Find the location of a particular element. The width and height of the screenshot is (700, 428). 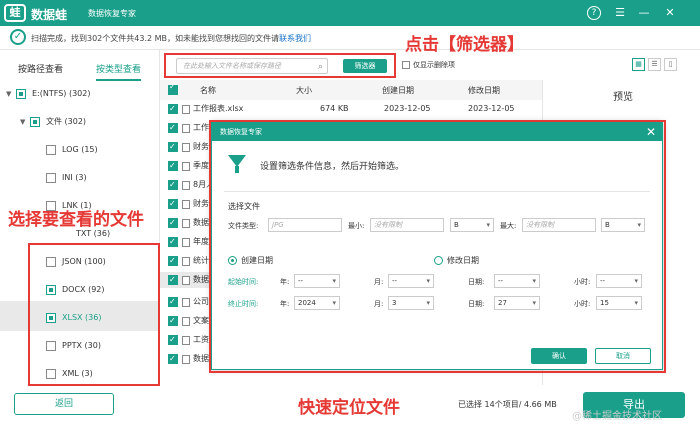

file-name: 工资 is located at coordinates (201, 339).